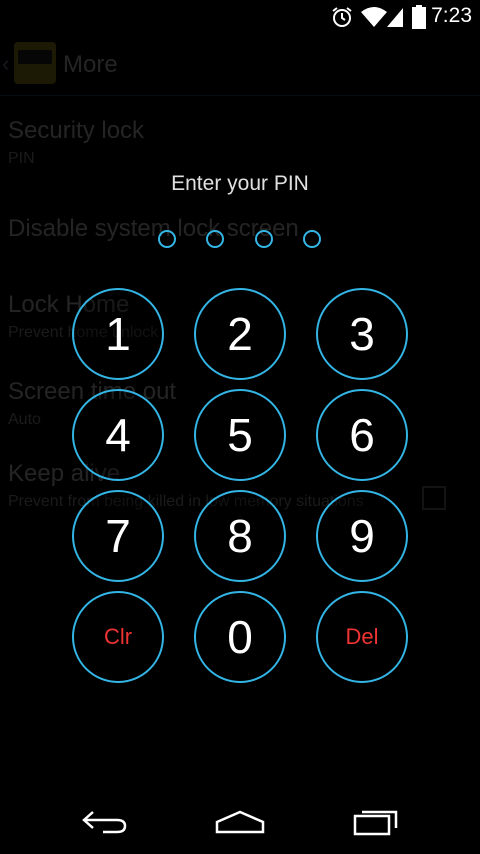  Describe the element at coordinates (118, 435) in the screenshot. I see `key-4: 4` at that location.